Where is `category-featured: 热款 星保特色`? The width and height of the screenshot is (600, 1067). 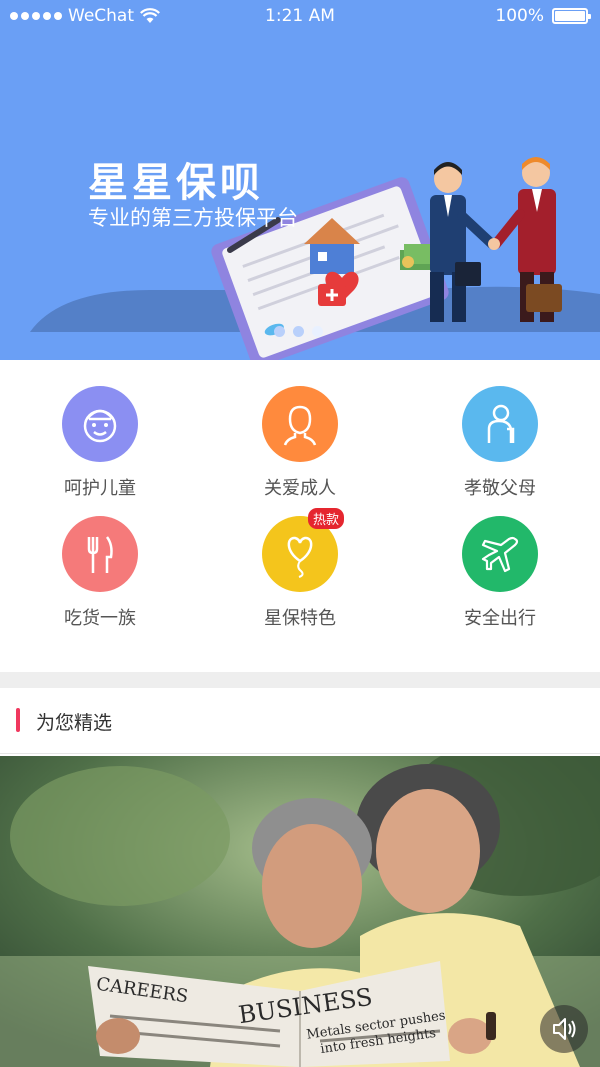 category-featured: 热款 星保特色 is located at coordinates (300, 569).